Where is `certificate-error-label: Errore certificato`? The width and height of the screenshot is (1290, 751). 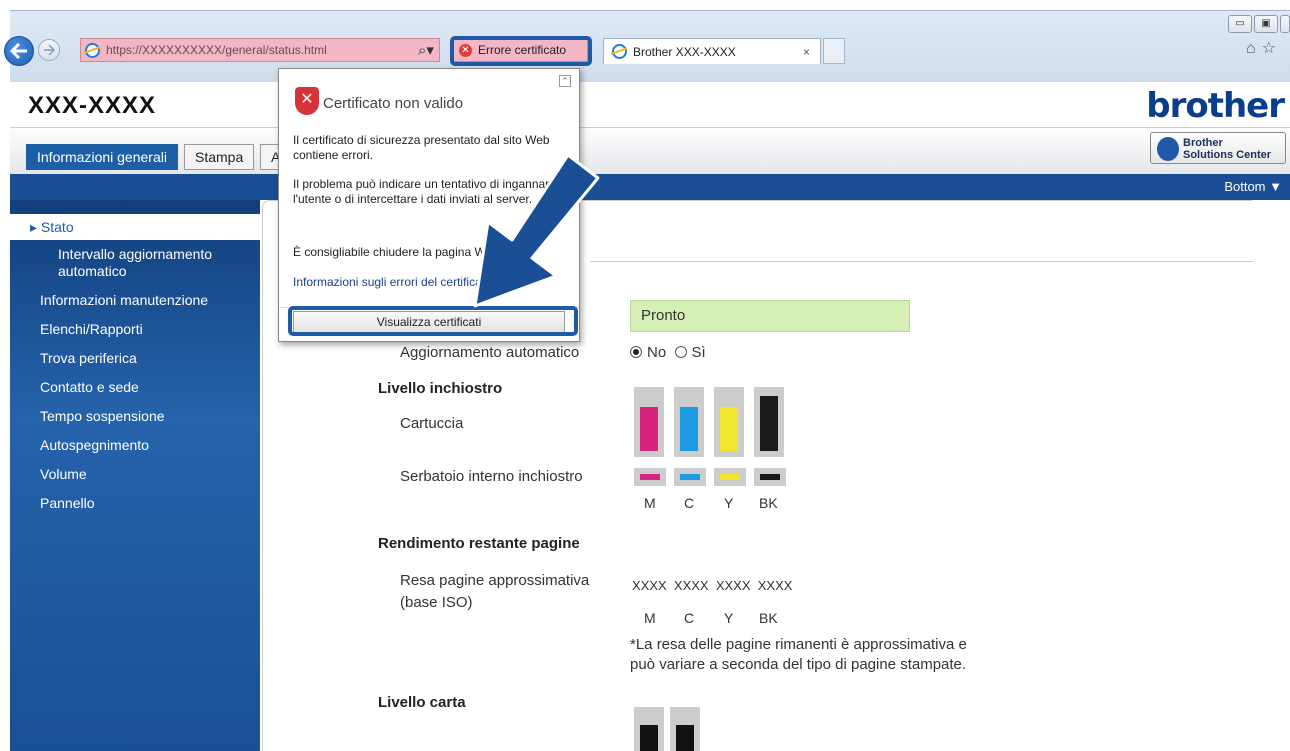 certificate-error-label: Errore certificato is located at coordinates (522, 50).